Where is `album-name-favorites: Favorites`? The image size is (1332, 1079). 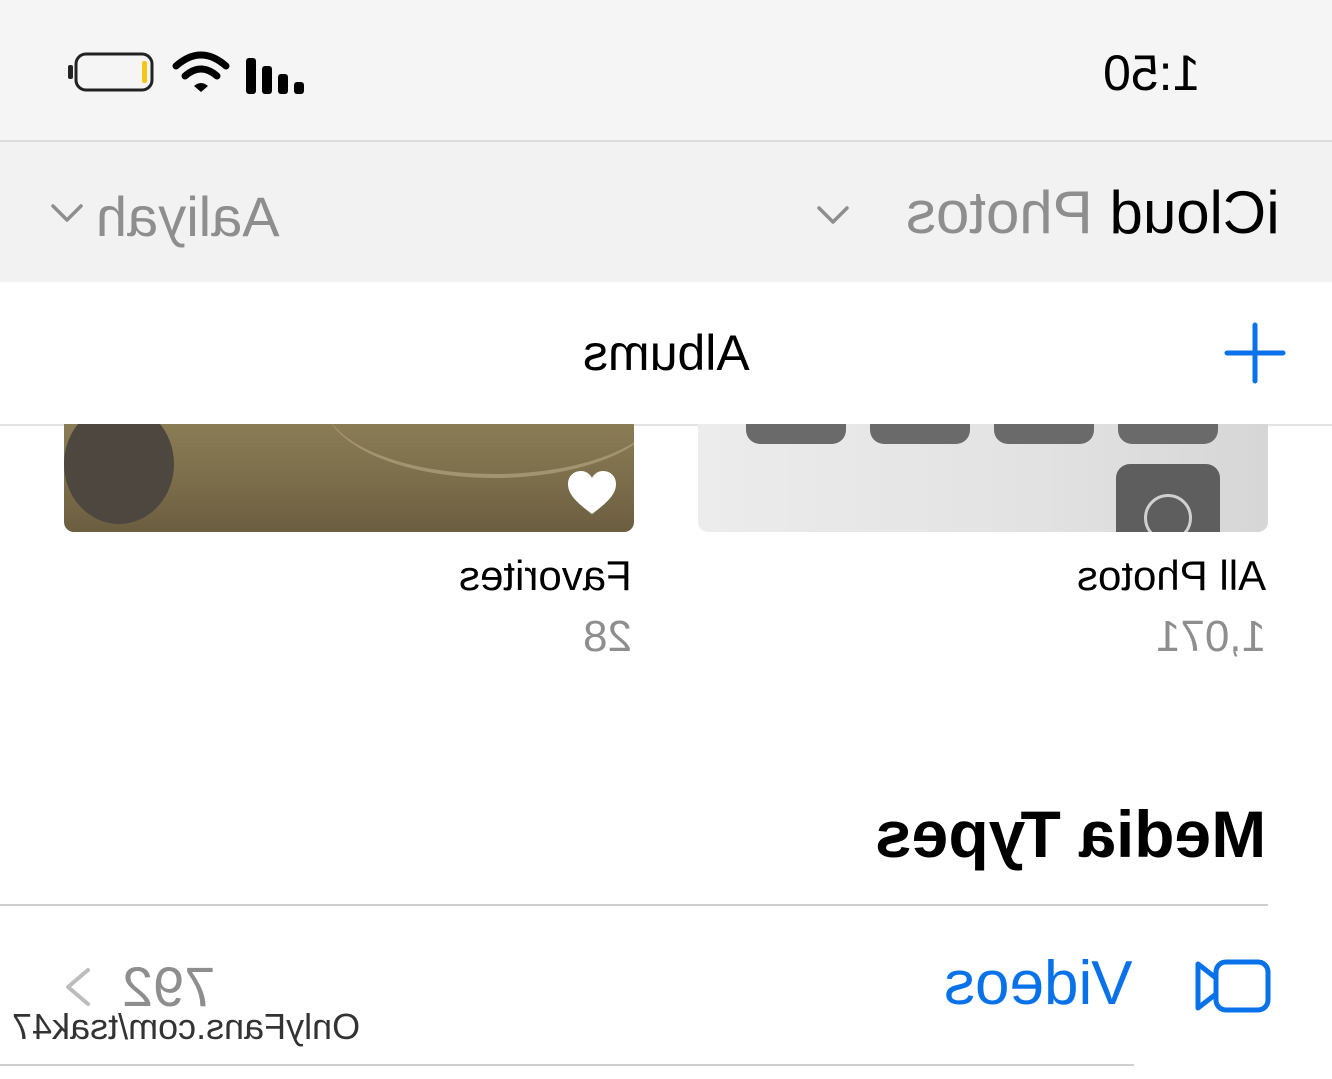
album-name-favorites: Favorites is located at coordinates (545, 575).